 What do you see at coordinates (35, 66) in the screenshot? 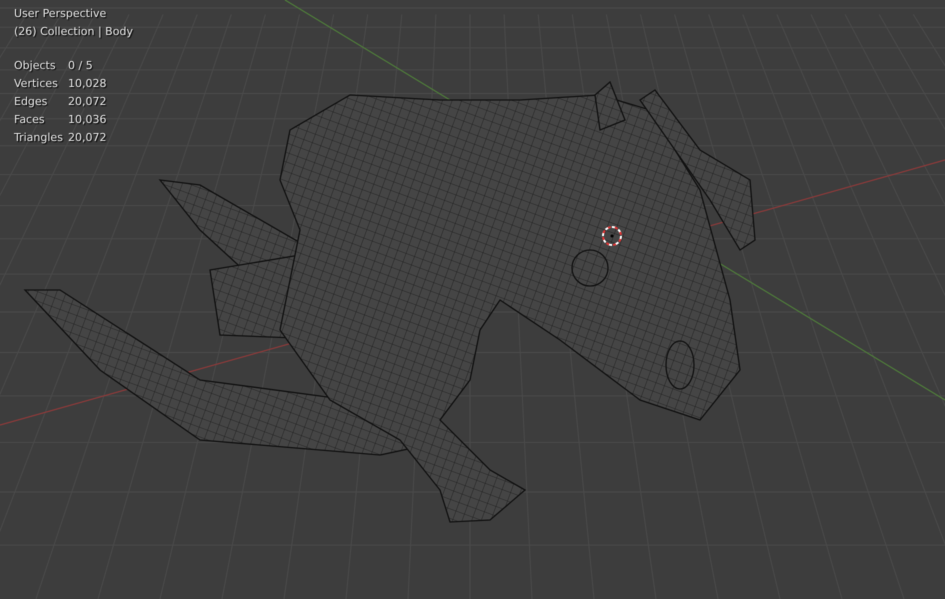
I see `stat-label: Objects` at bounding box center [35, 66].